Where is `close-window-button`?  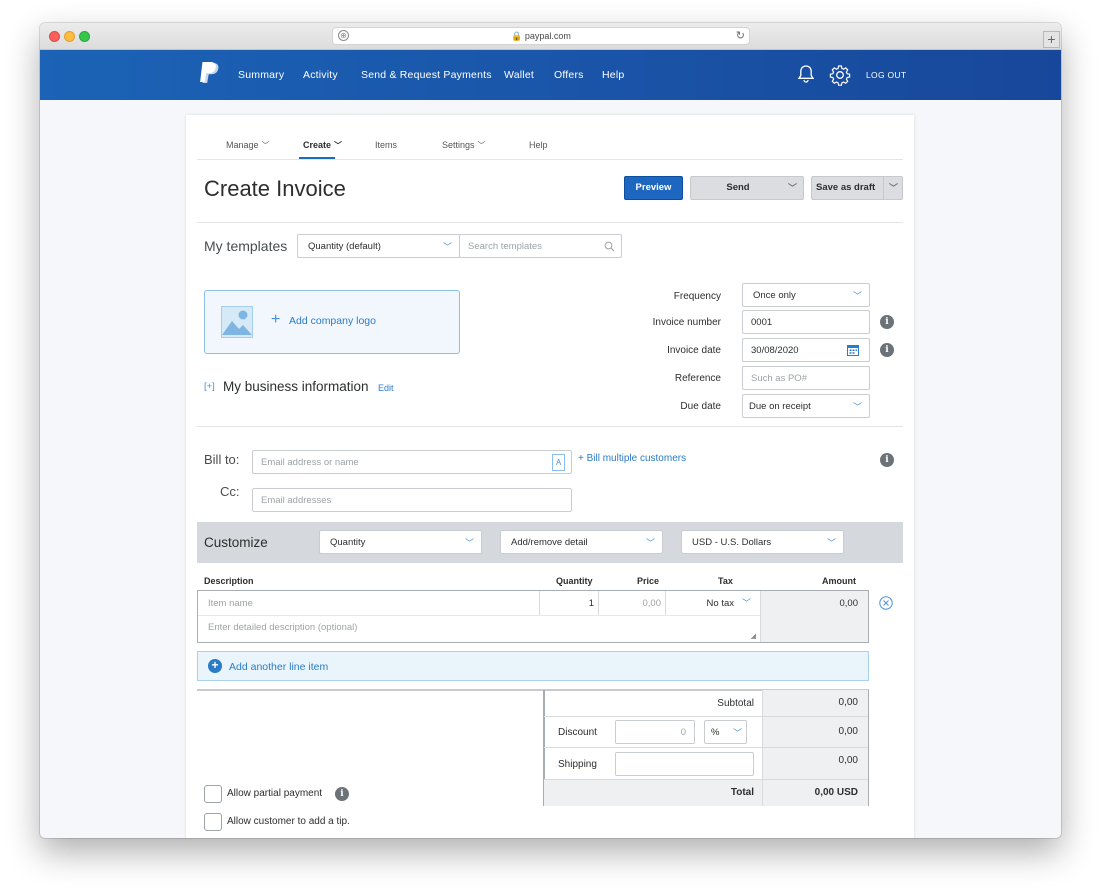 close-window-button is located at coordinates (54, 36).